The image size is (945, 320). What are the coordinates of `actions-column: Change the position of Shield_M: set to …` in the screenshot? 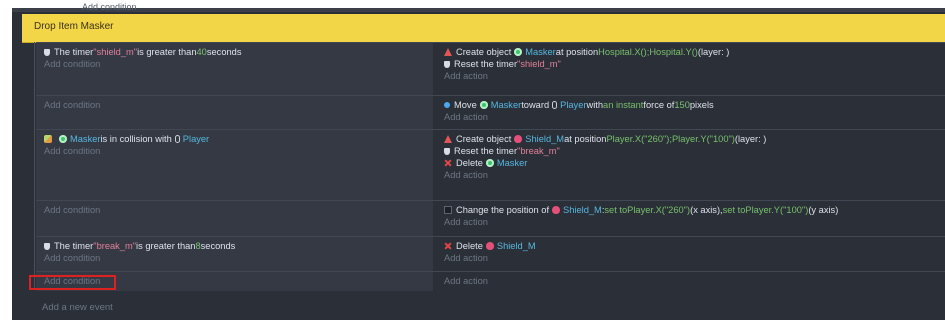 It's located at (690, 219).